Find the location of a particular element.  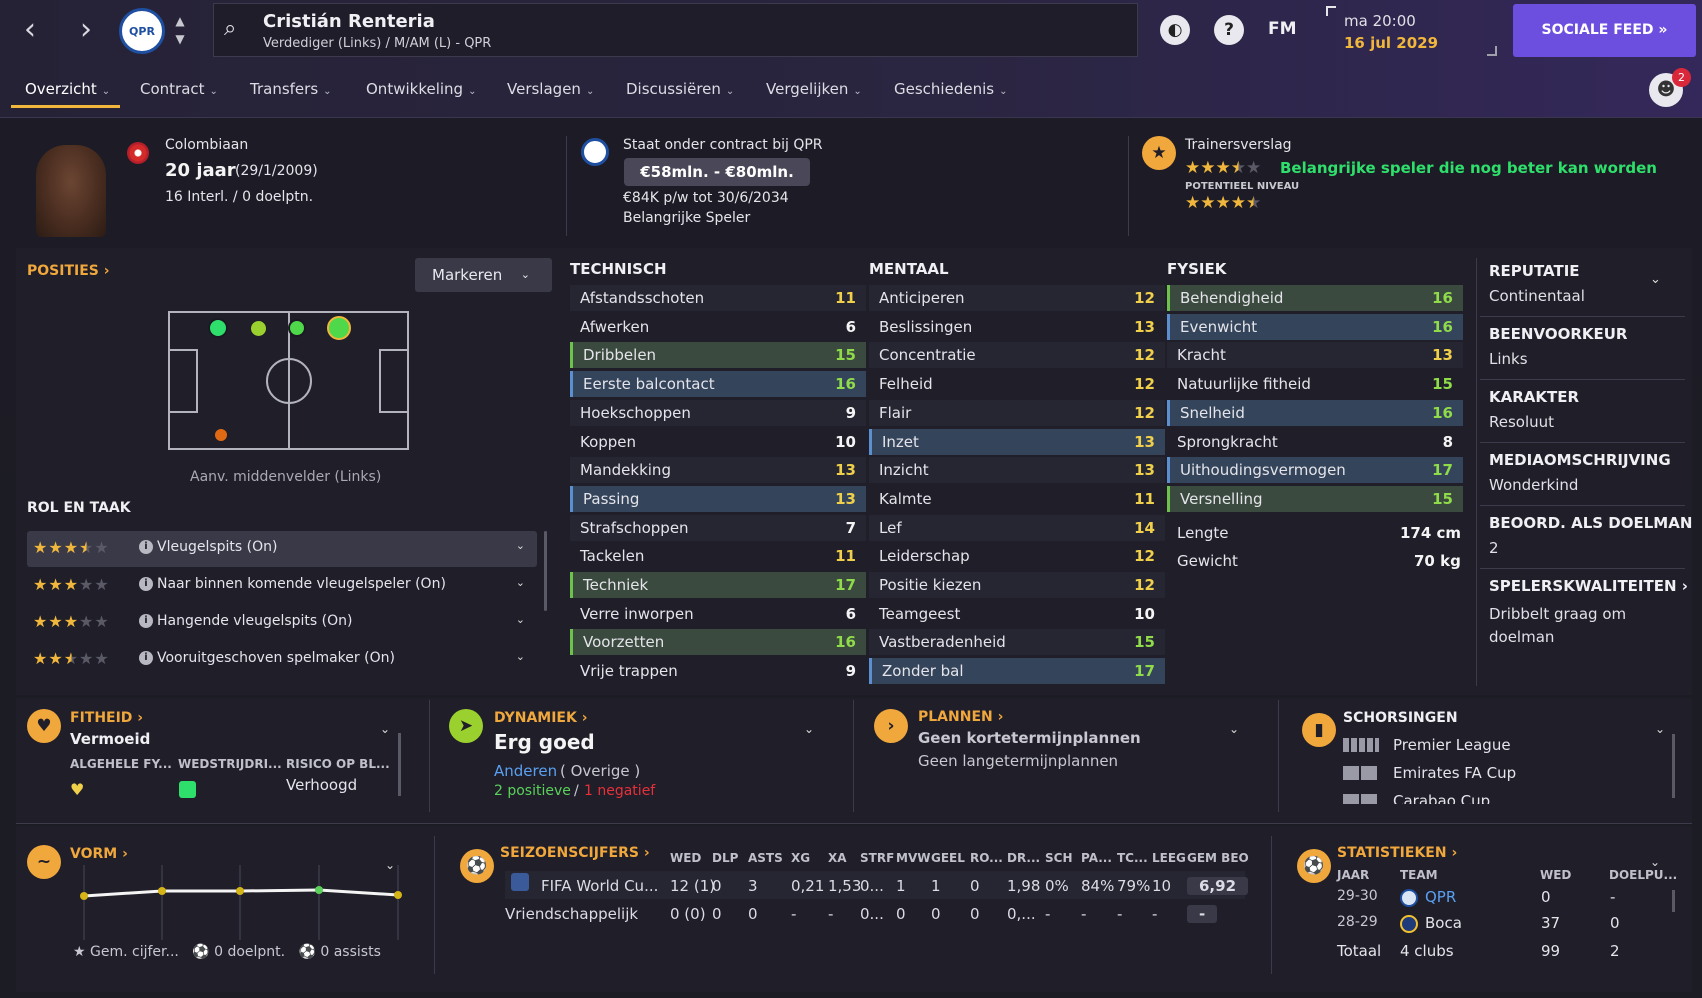

position-dot-unconvincing is located at coordinates (221, 435).